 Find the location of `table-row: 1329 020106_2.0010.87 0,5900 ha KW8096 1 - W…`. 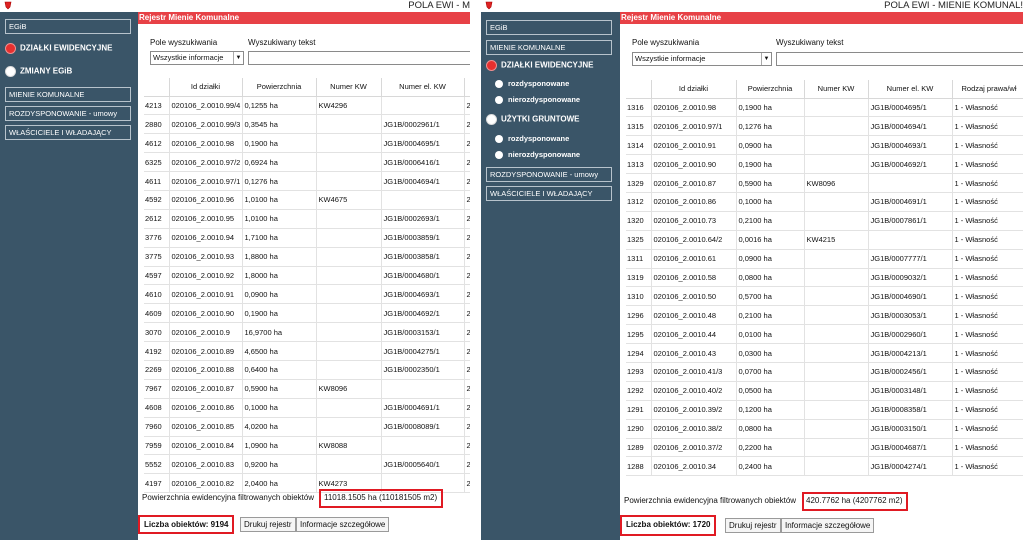

table-row: 1329 020106_2.0010.87 0,5900 ha KW8096 1 - W… is located at coordinates (824, 183).